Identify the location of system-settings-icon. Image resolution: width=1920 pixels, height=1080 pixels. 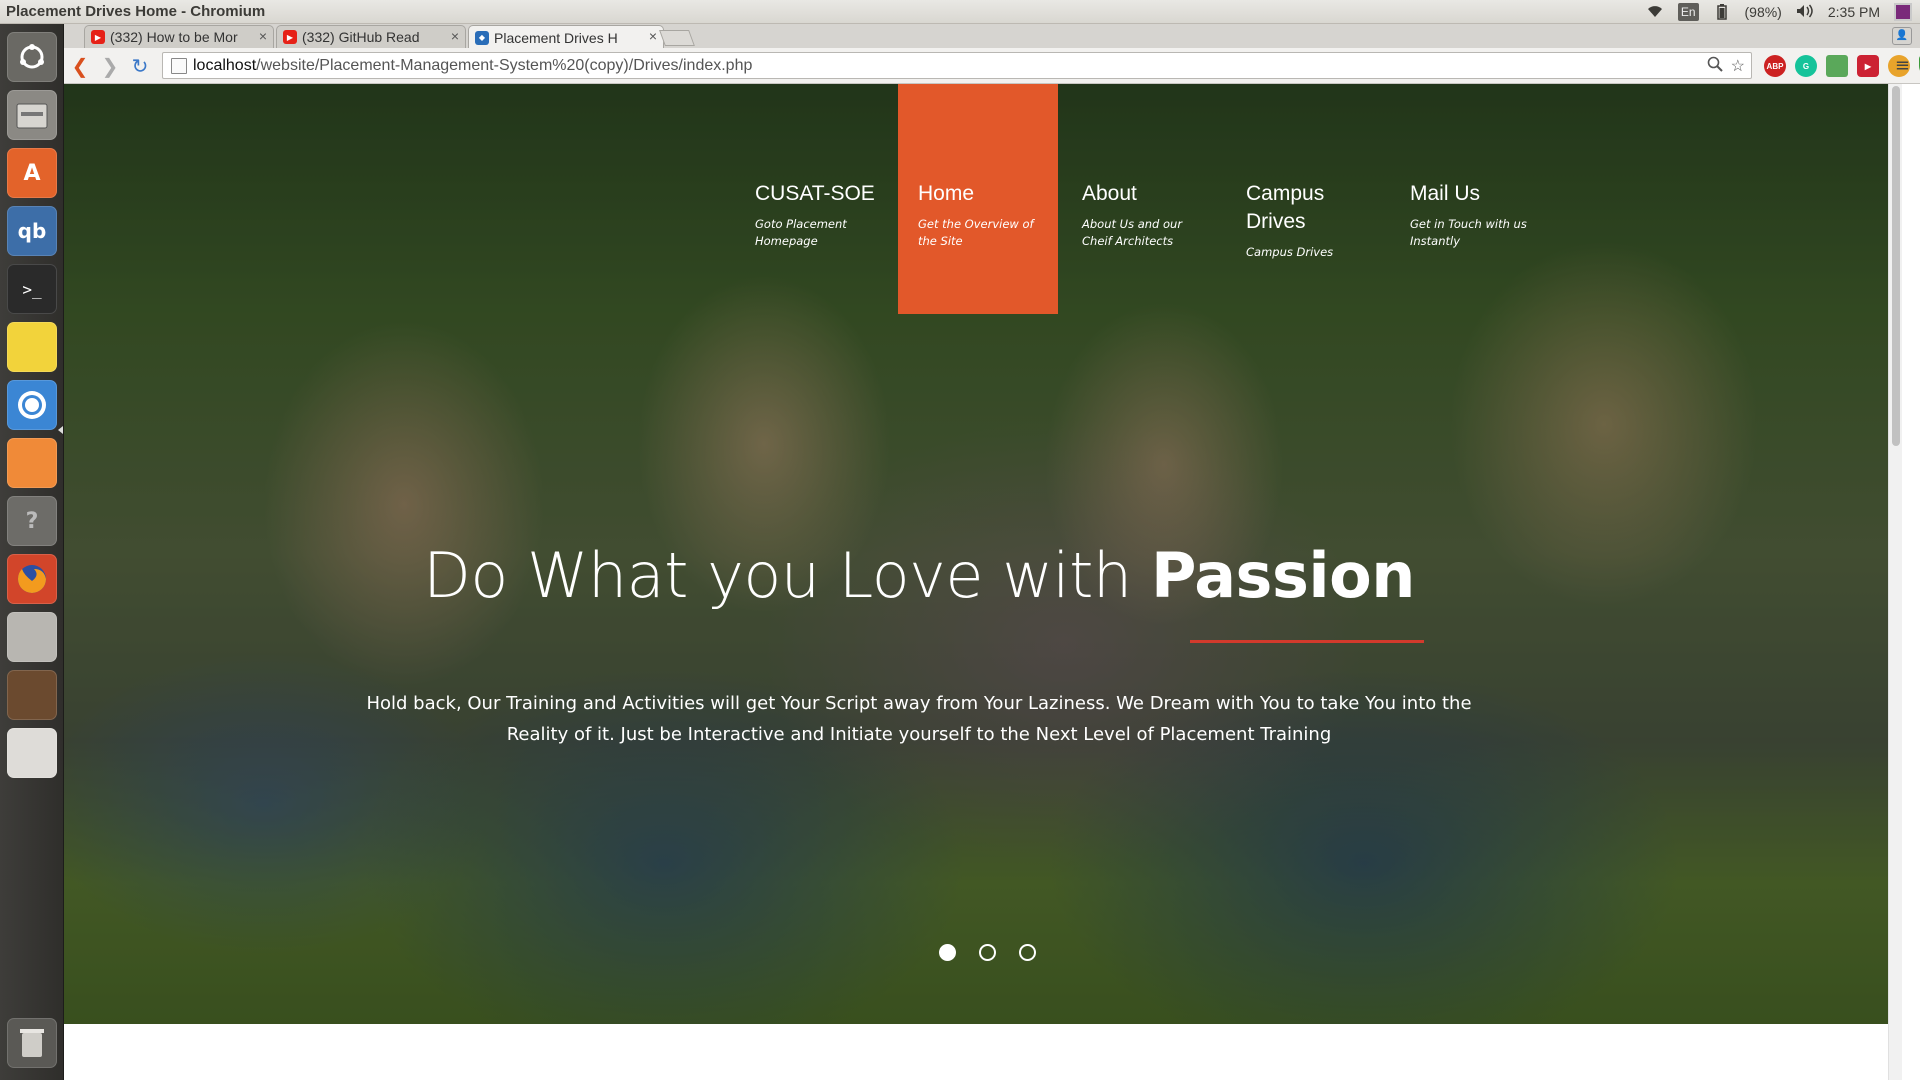
(32, 637).